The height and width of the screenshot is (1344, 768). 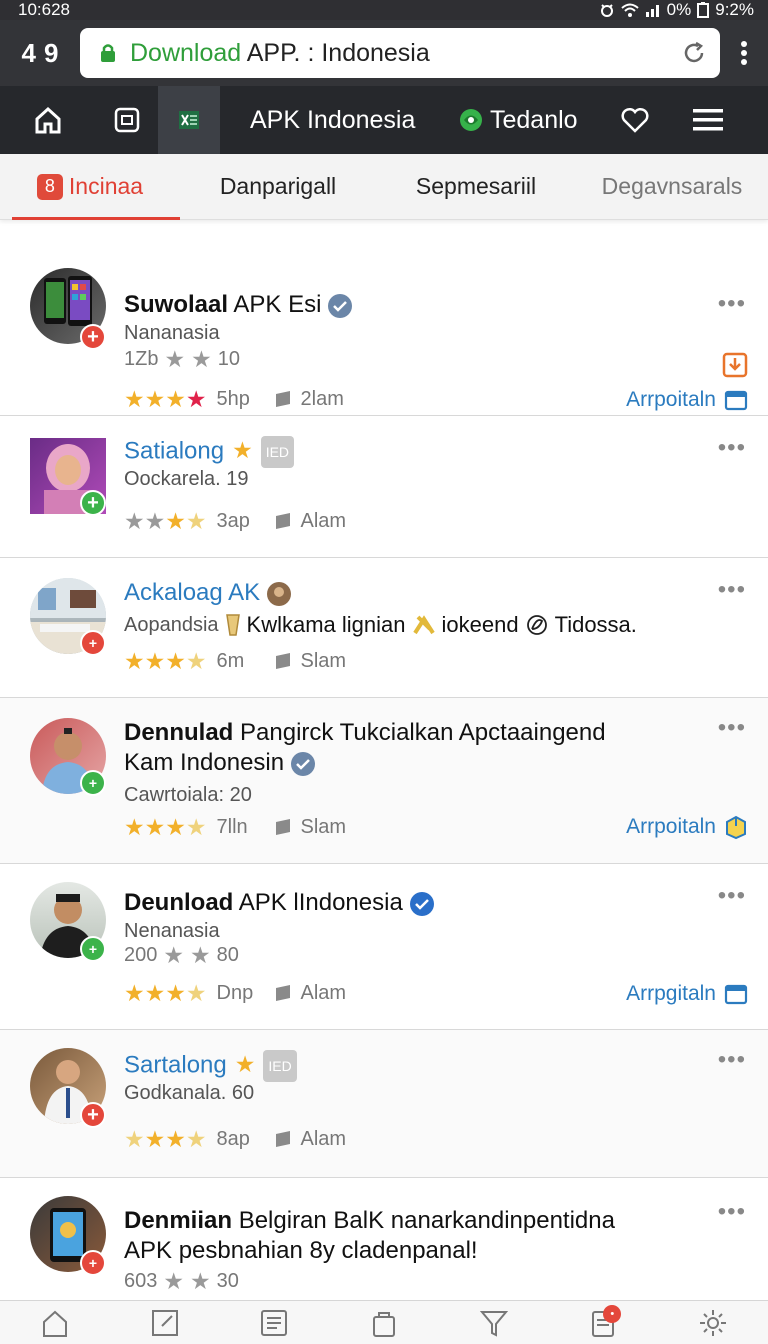 What do you see at coordinates (679, 9) in the screenshot?
I see `battery-percent: 0%` at bounding box center [679, 9].